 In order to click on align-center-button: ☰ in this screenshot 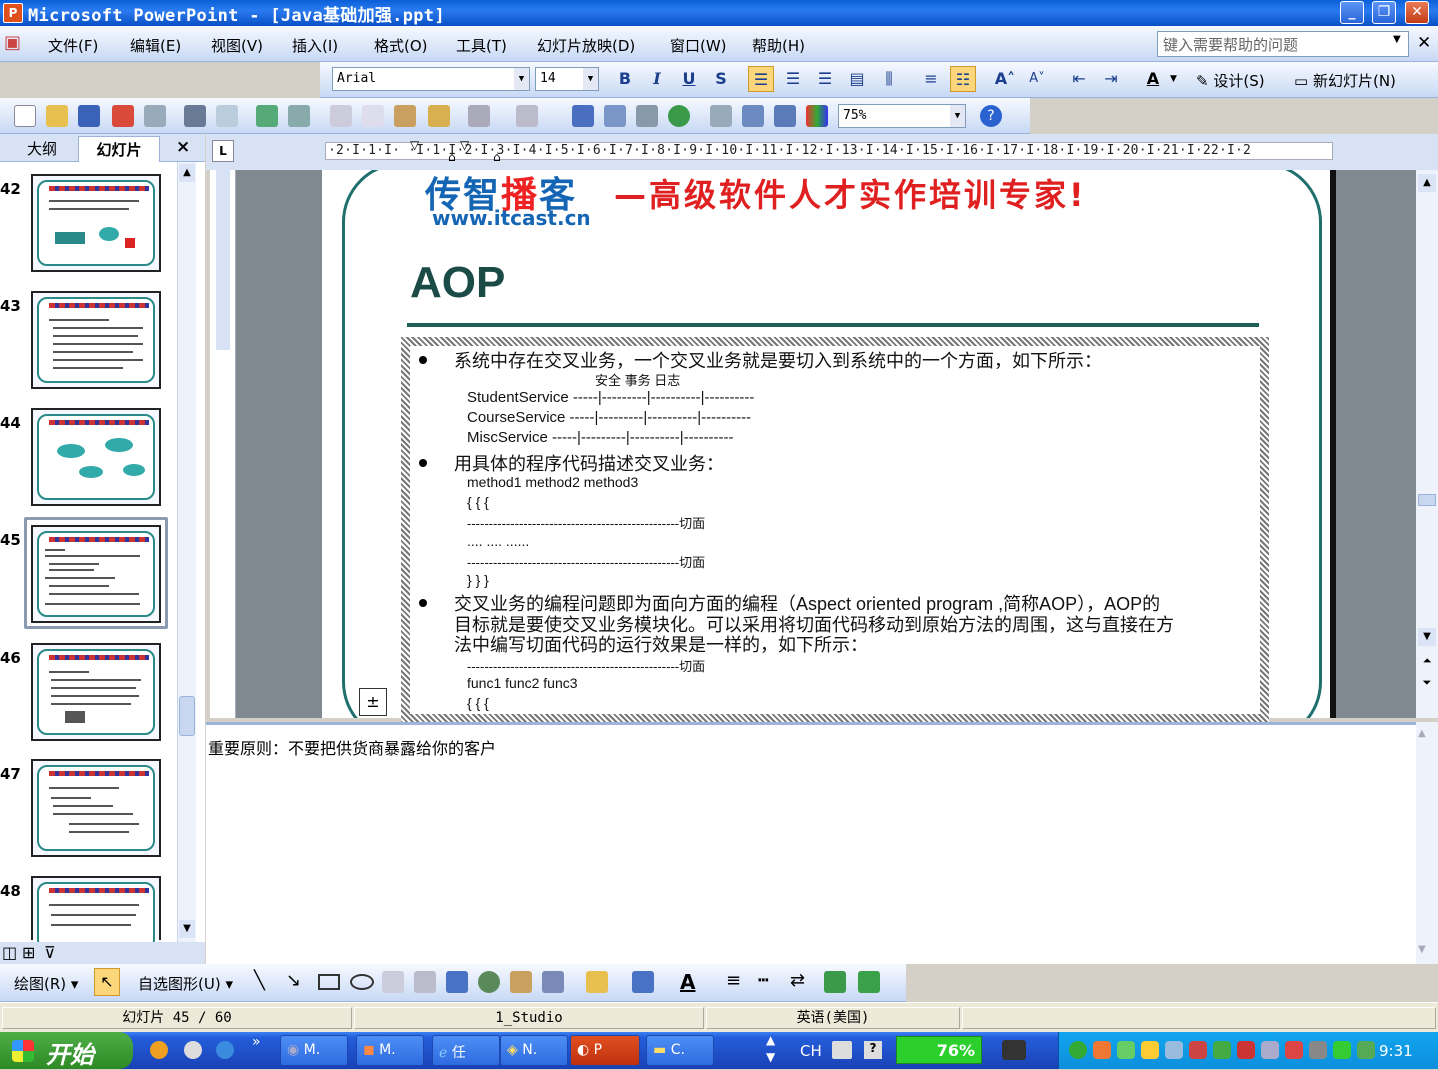, I will do `click(793, 79)`.